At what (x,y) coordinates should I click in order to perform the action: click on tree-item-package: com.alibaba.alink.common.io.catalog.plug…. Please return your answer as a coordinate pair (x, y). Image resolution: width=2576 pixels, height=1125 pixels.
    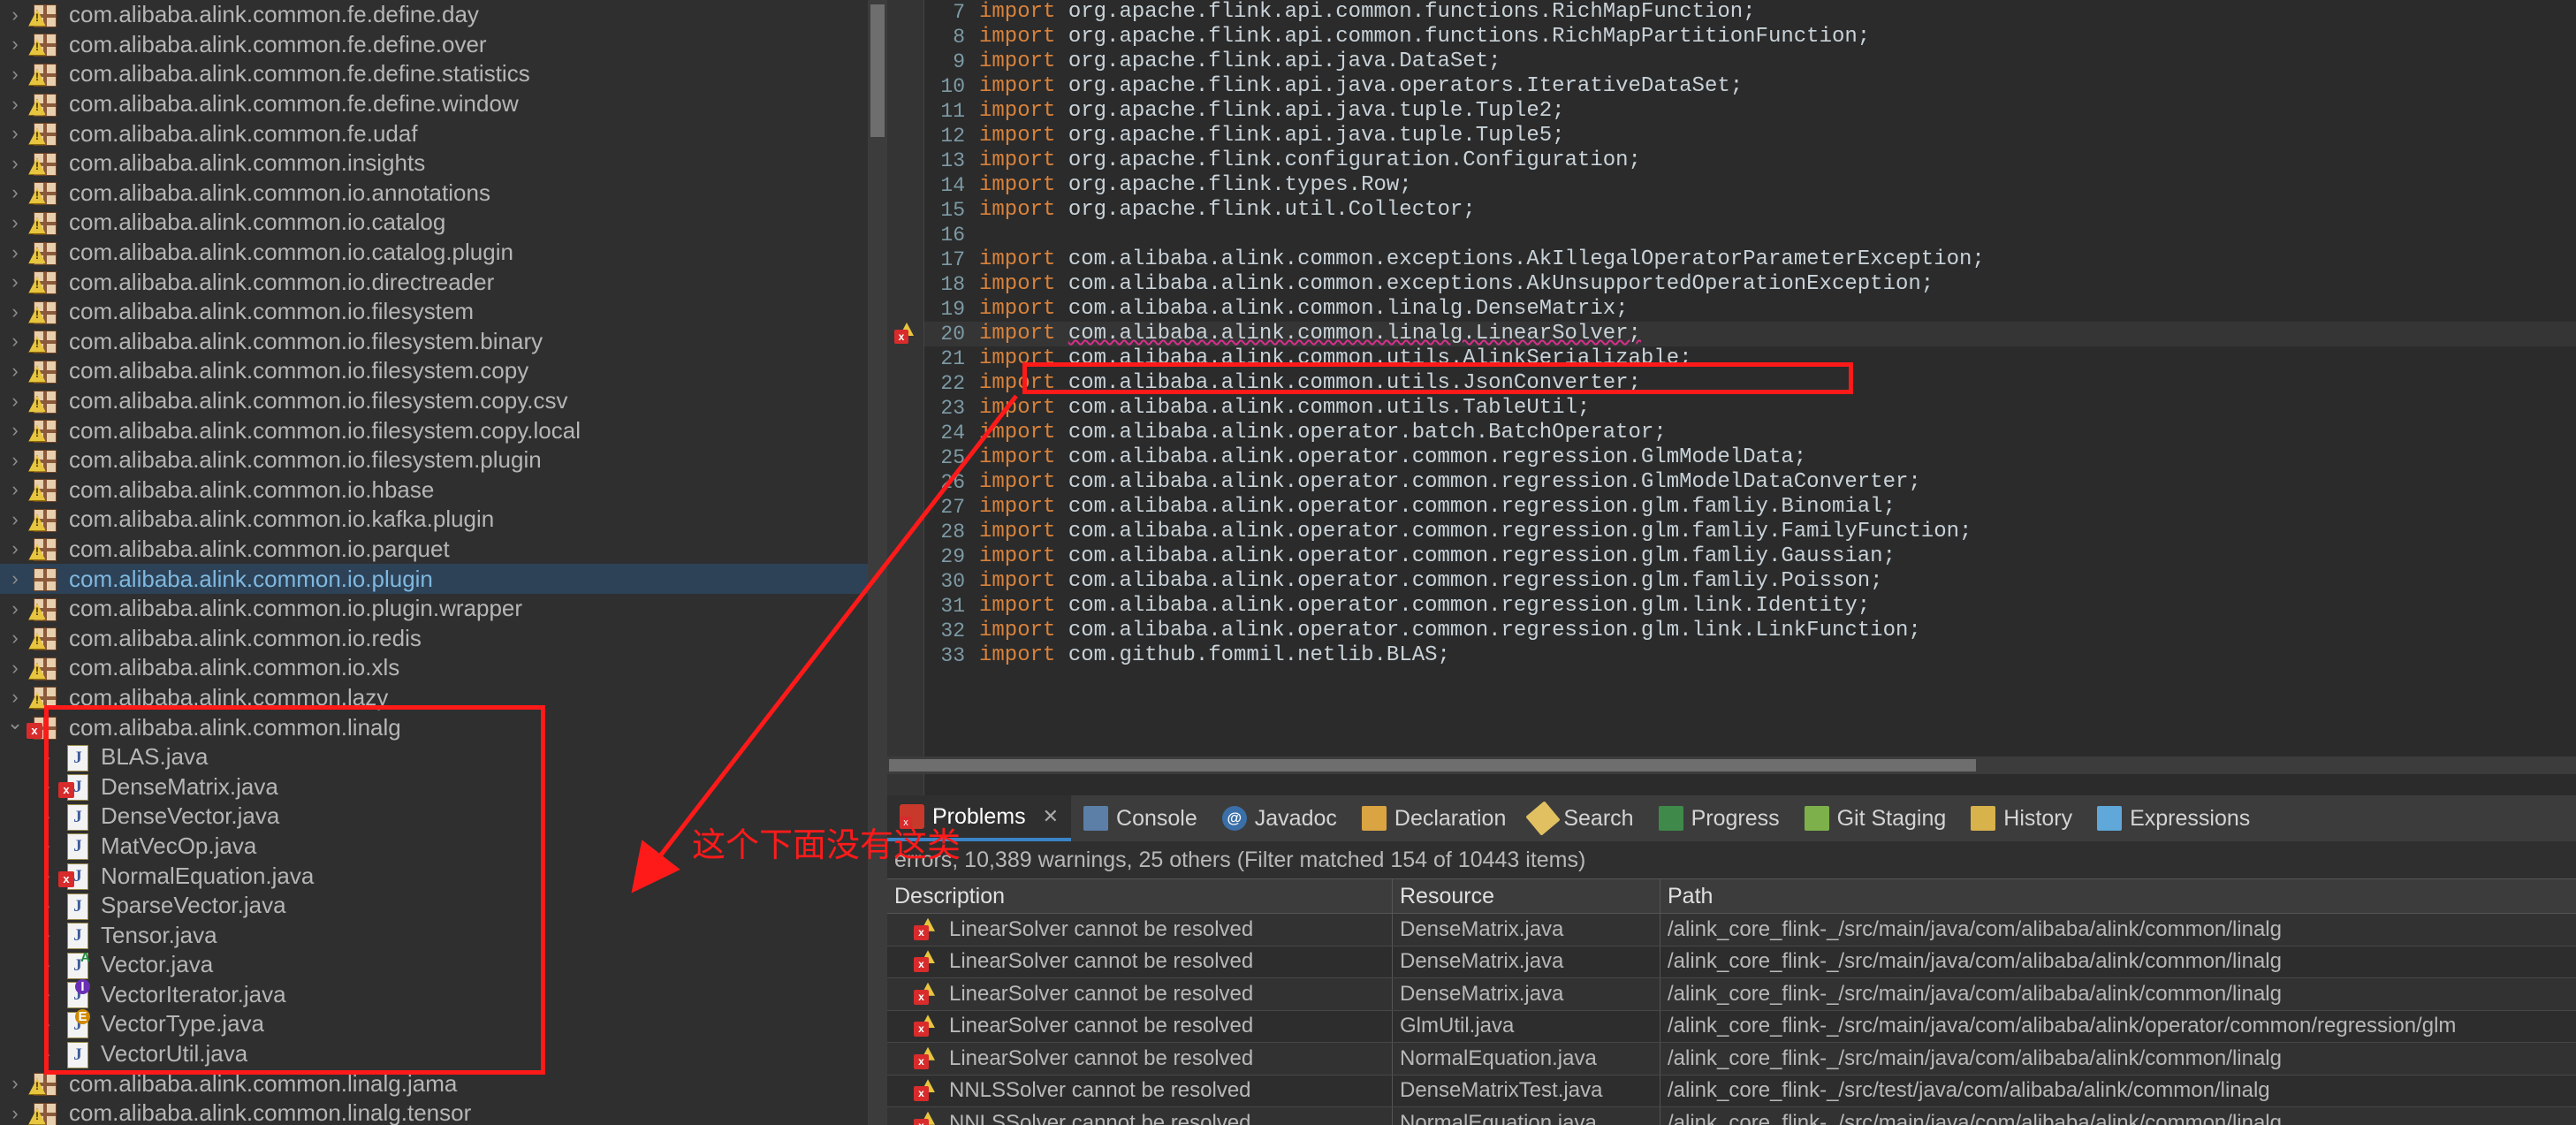
    Looking at the image, I should click on (443, 253).